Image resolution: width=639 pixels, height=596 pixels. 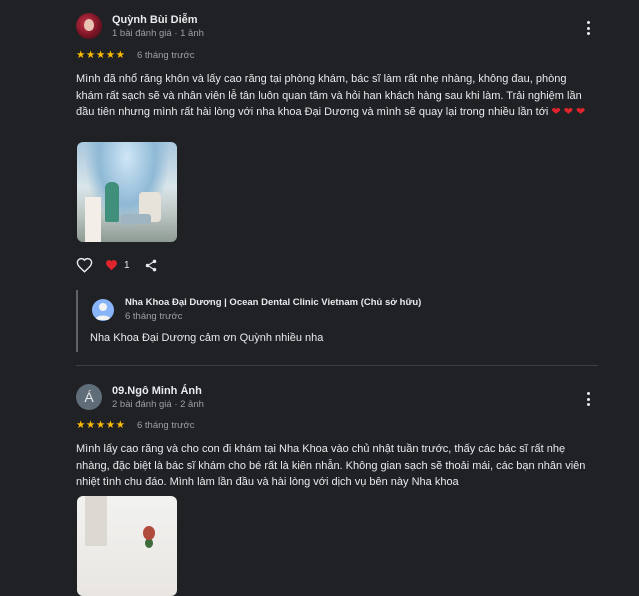 What do you see at coordinates (136, 219) in the screenshot?
I see `photo-dental-chair` at bounding box center [136, 219].